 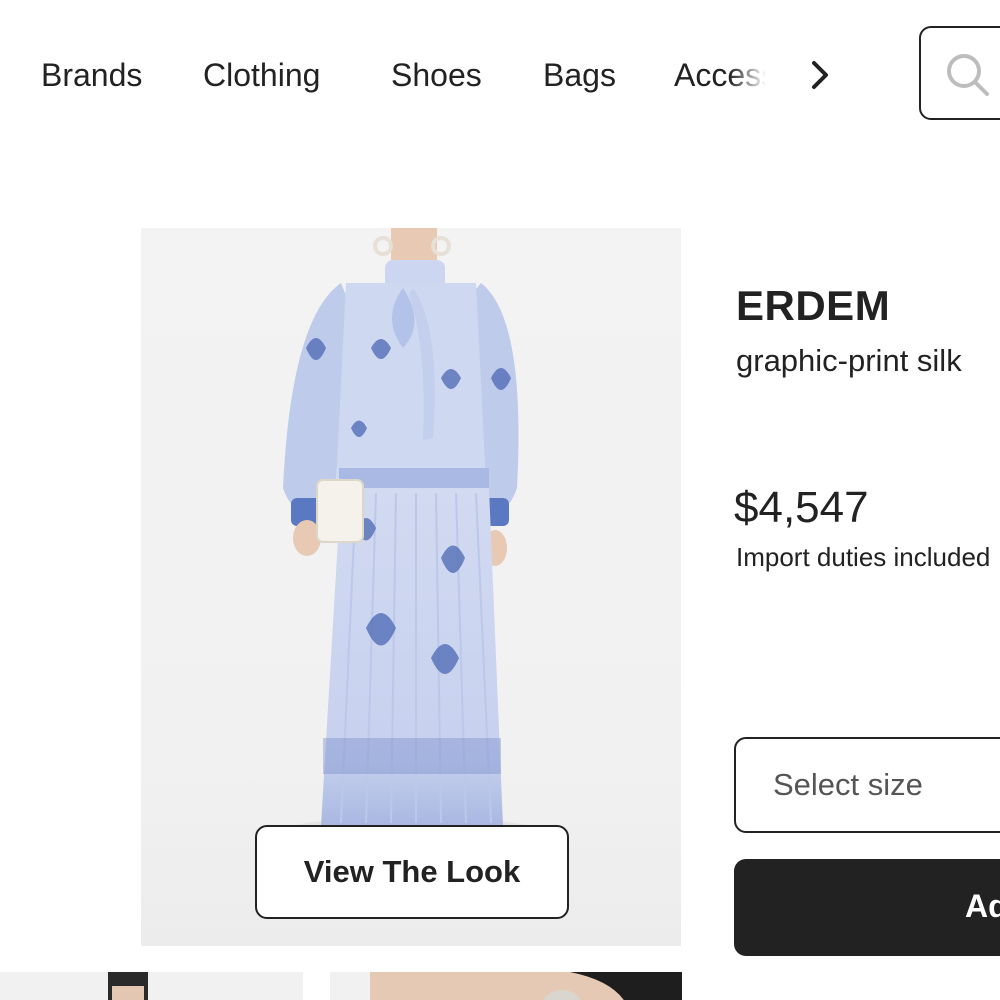 I want to click on nav-item-brands: Brands, so click(x=91, y=75).